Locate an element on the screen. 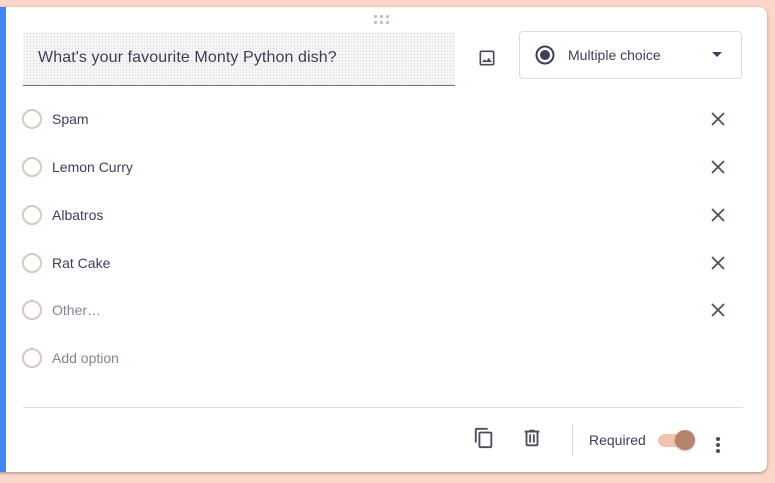  required-toggle is located at coordinates (677, 440).